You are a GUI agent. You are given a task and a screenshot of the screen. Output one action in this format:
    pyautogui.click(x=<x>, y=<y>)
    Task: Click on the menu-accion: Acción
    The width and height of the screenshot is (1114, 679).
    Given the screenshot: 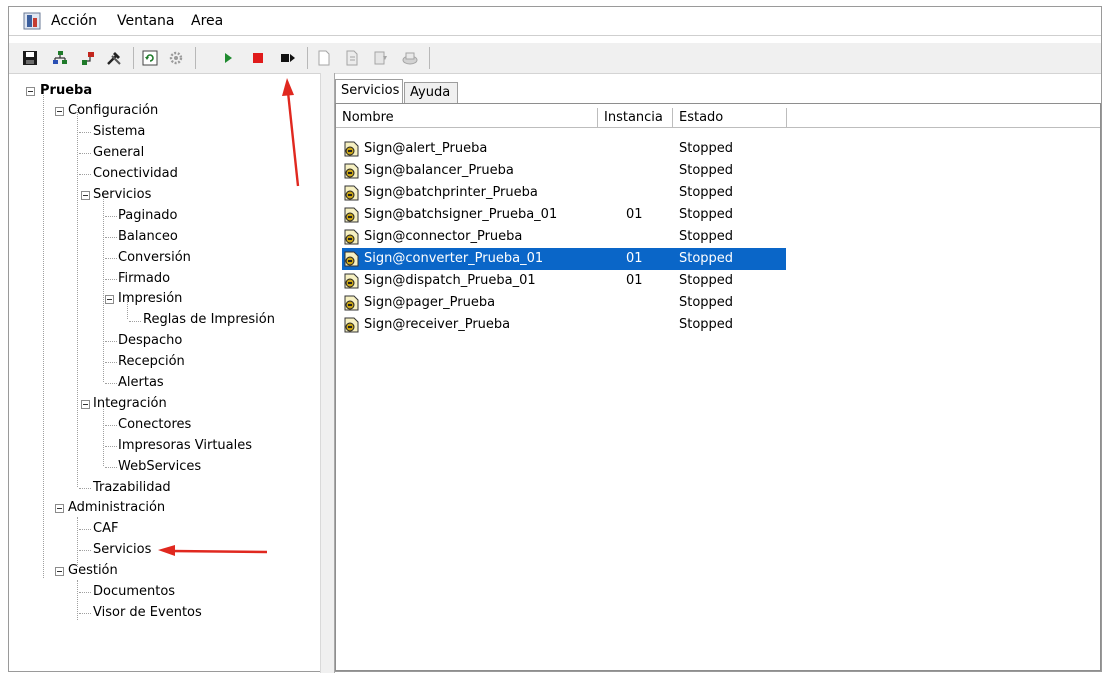 What is the action you would take?
    pyautogui.click(x=74, y=21)
    